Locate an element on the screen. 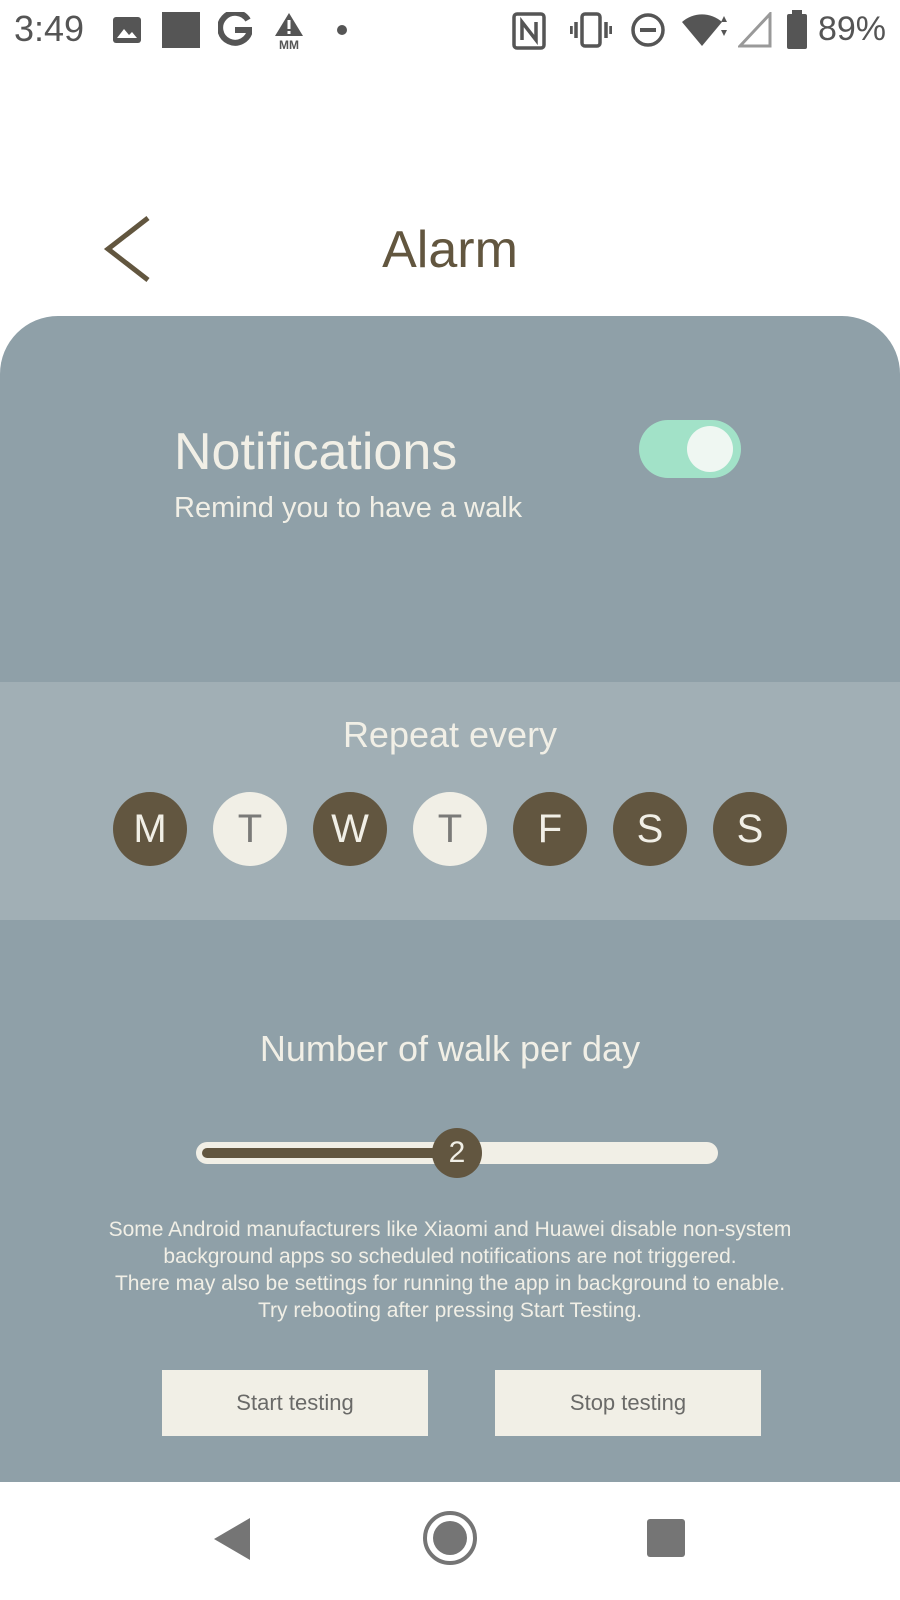 The height and width of the screenshot is (1600, 900). do-not-disturb-icon is located at coordinates (648, 30).